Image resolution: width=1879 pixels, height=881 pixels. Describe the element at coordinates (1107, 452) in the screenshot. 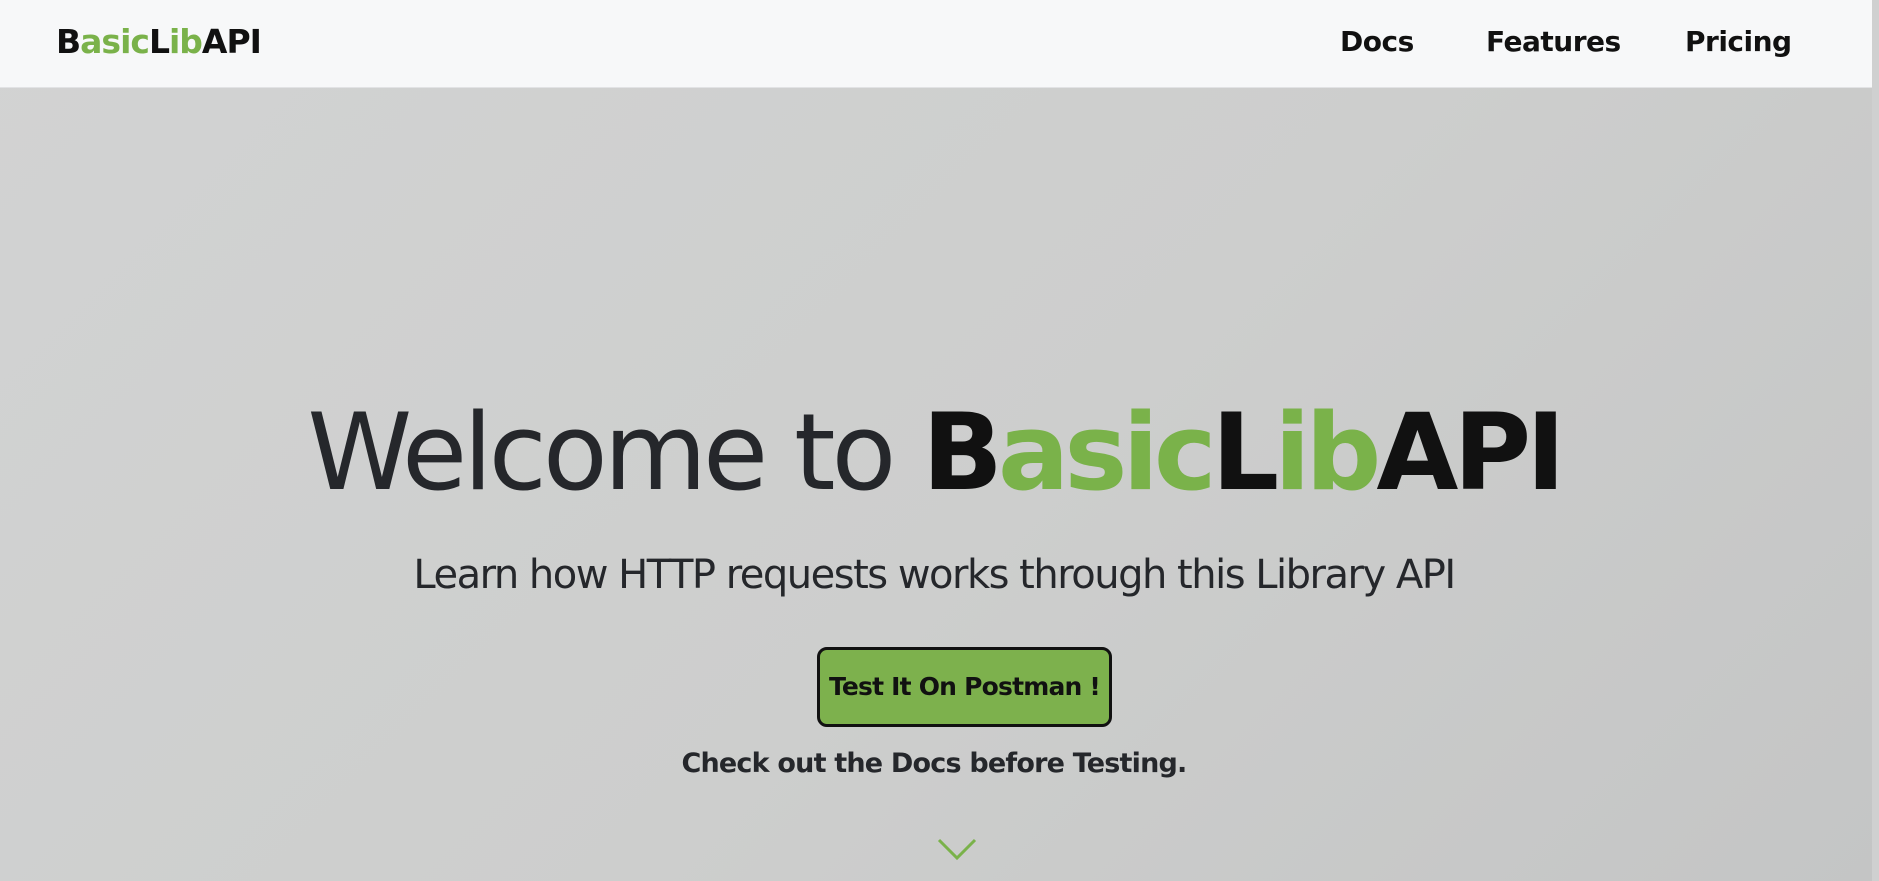

I see `hero-brand-text-asic: asic` at that location.